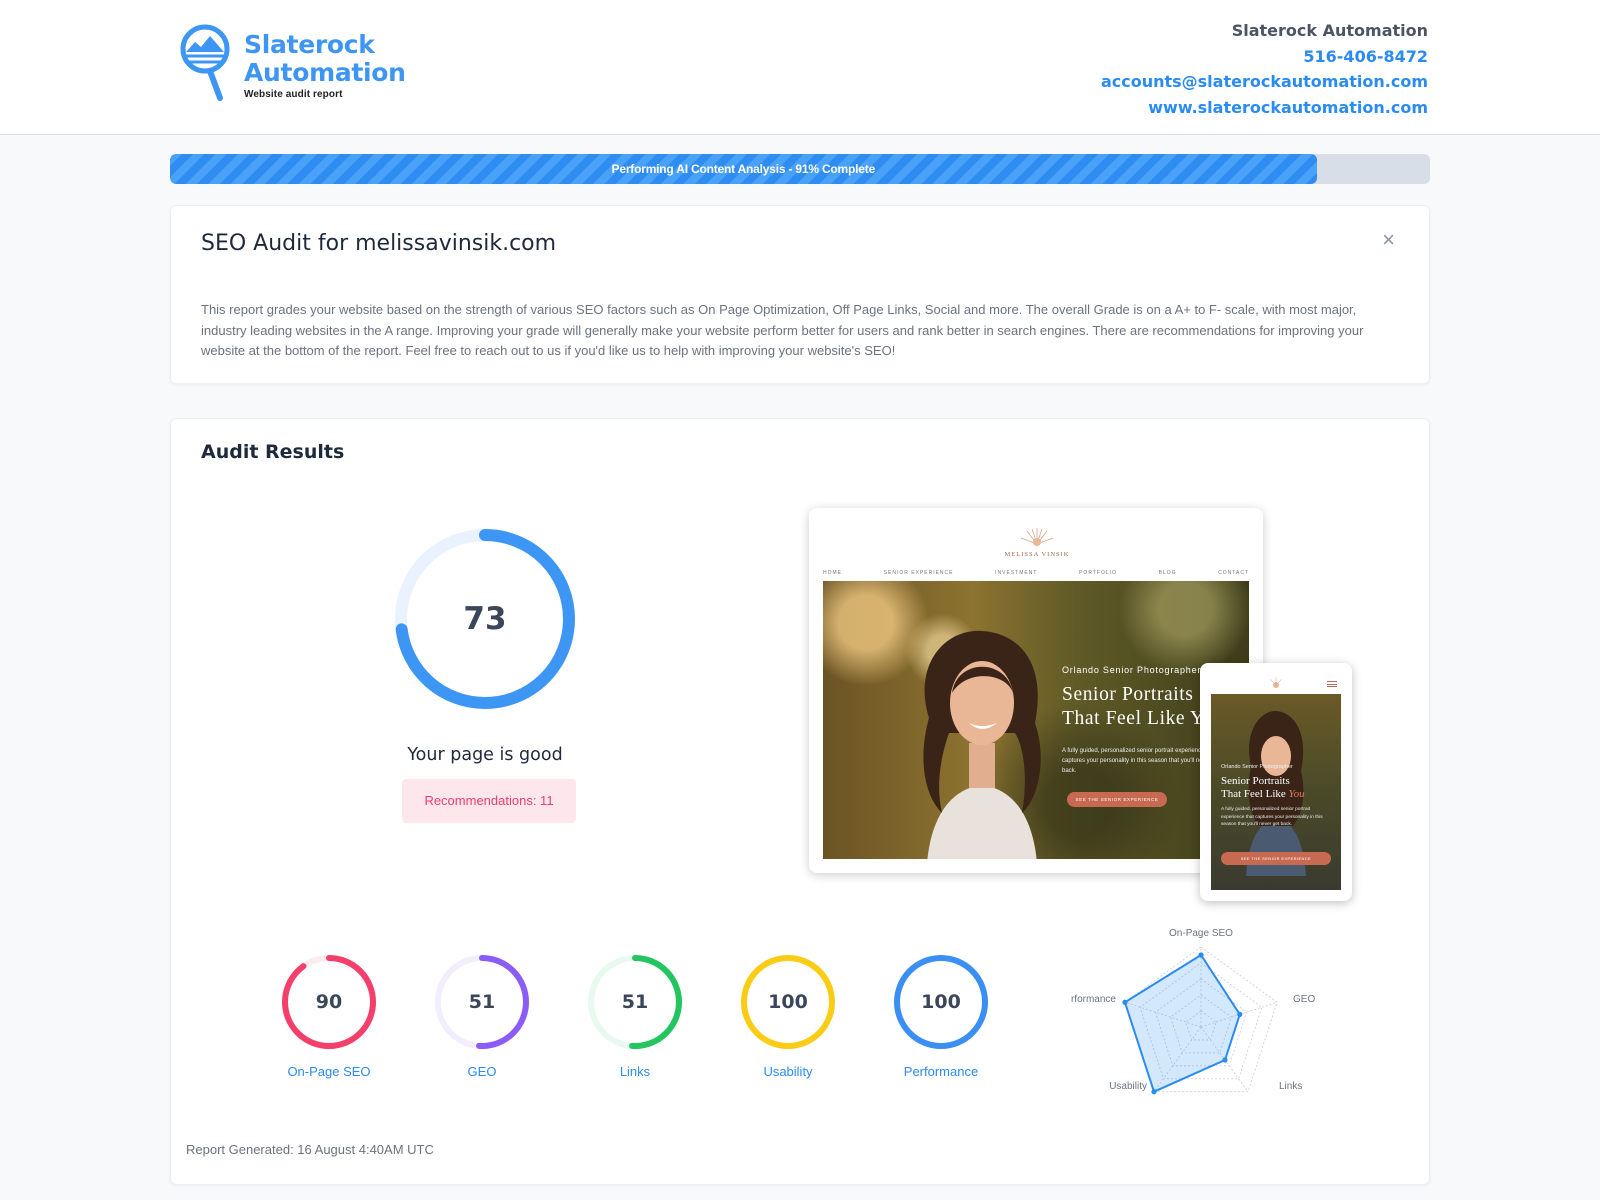  Describe the element at coordinates (1255, 781) in the screenshot. I see `mobile-headline-line-1: Senior Portraits` at that location.